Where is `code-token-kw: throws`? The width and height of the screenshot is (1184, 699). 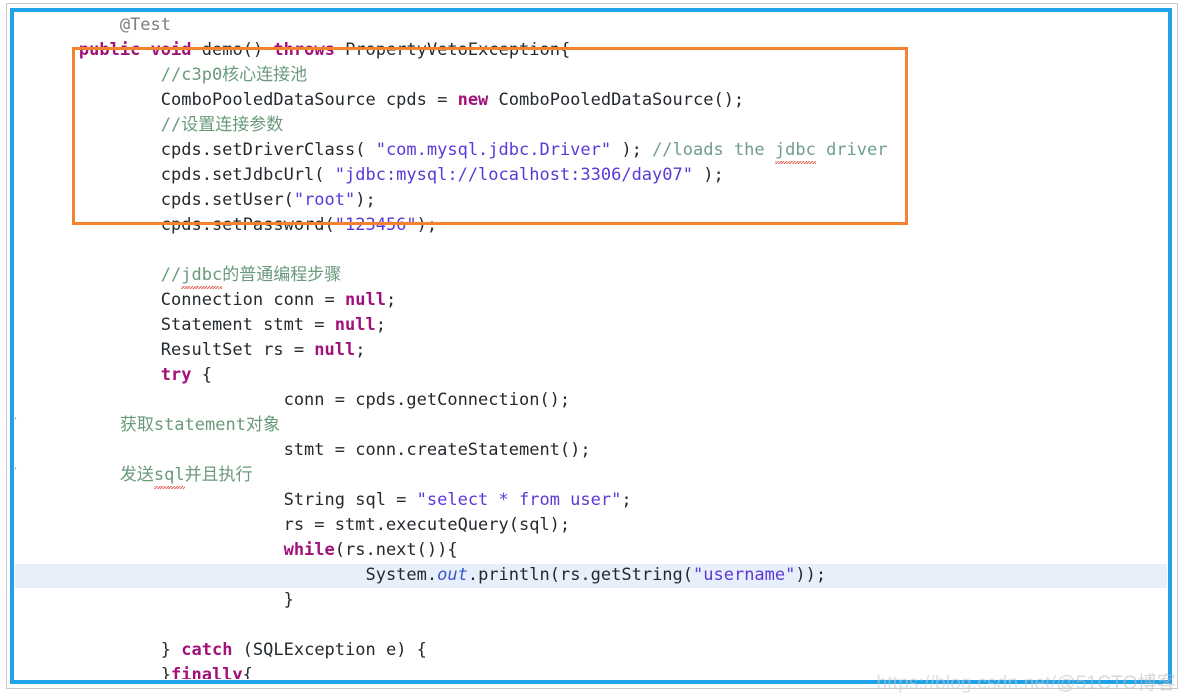
code-token-kw: throws is located at coordinates (304, 50).